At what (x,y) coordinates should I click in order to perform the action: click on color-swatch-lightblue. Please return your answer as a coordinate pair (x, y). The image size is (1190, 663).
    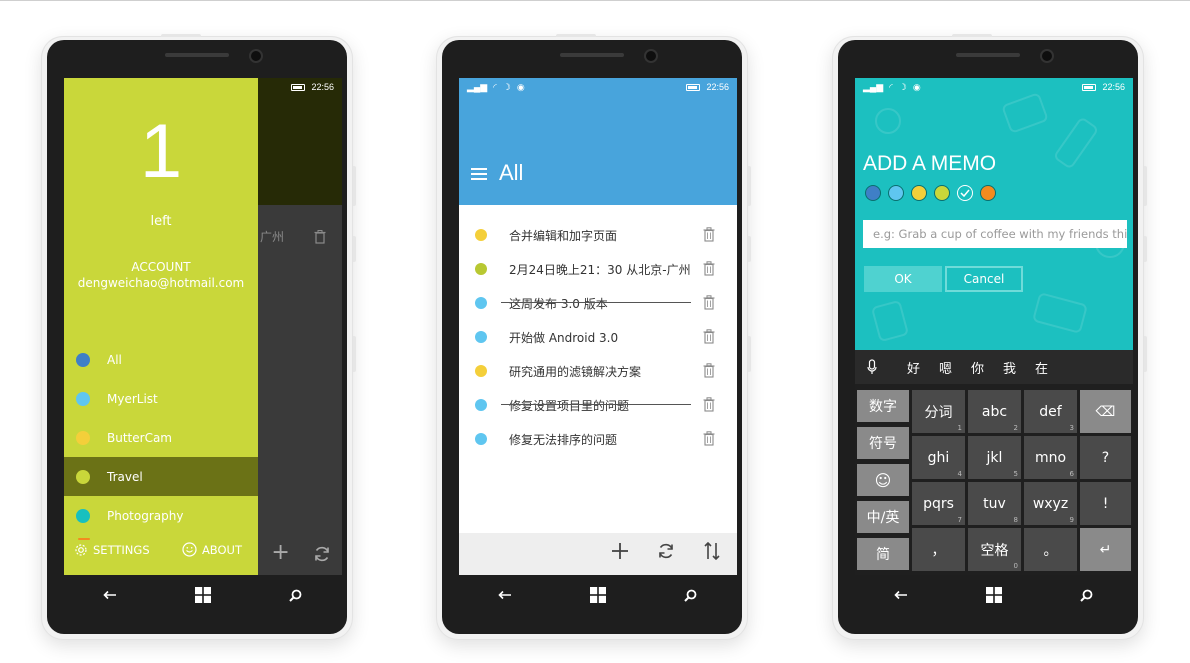
    Looking at the image, I should click on (896, 193).